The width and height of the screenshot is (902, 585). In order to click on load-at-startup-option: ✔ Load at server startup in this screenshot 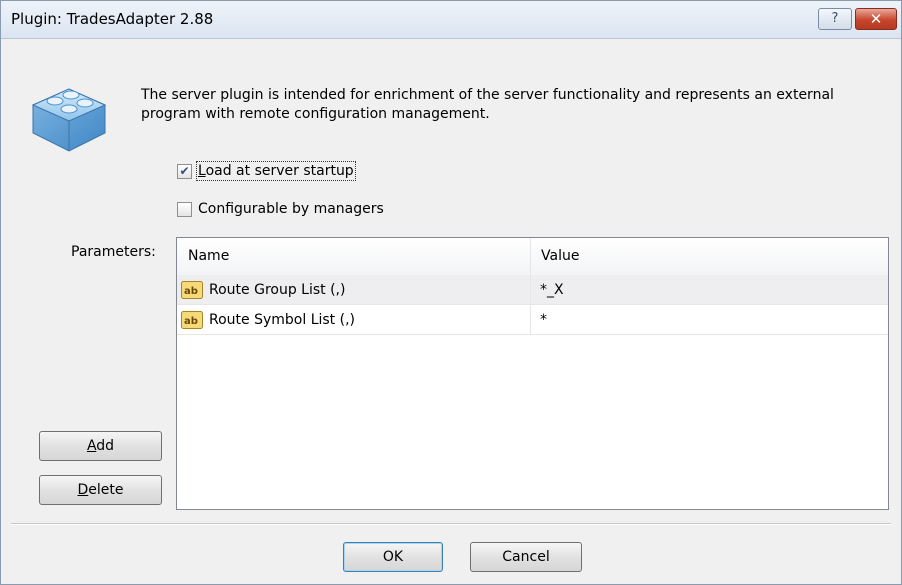, I will do `click(266, 171)`.